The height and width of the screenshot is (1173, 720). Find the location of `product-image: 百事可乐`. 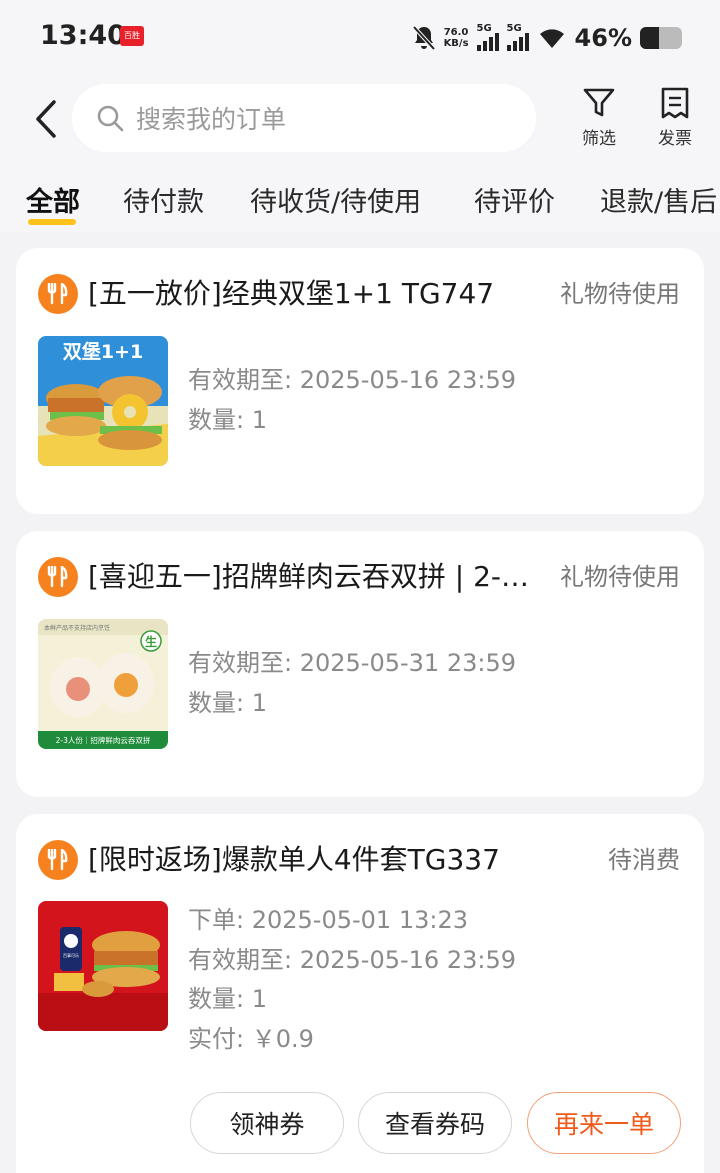

product-image: 百事可乐 is located at coordinates (103, 966).